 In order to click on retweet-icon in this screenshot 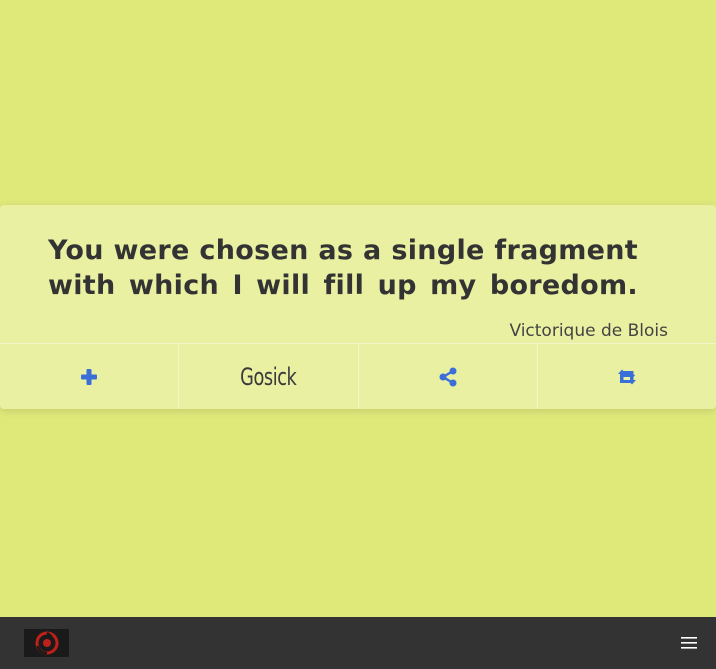, I will do `click(627, 377)`.